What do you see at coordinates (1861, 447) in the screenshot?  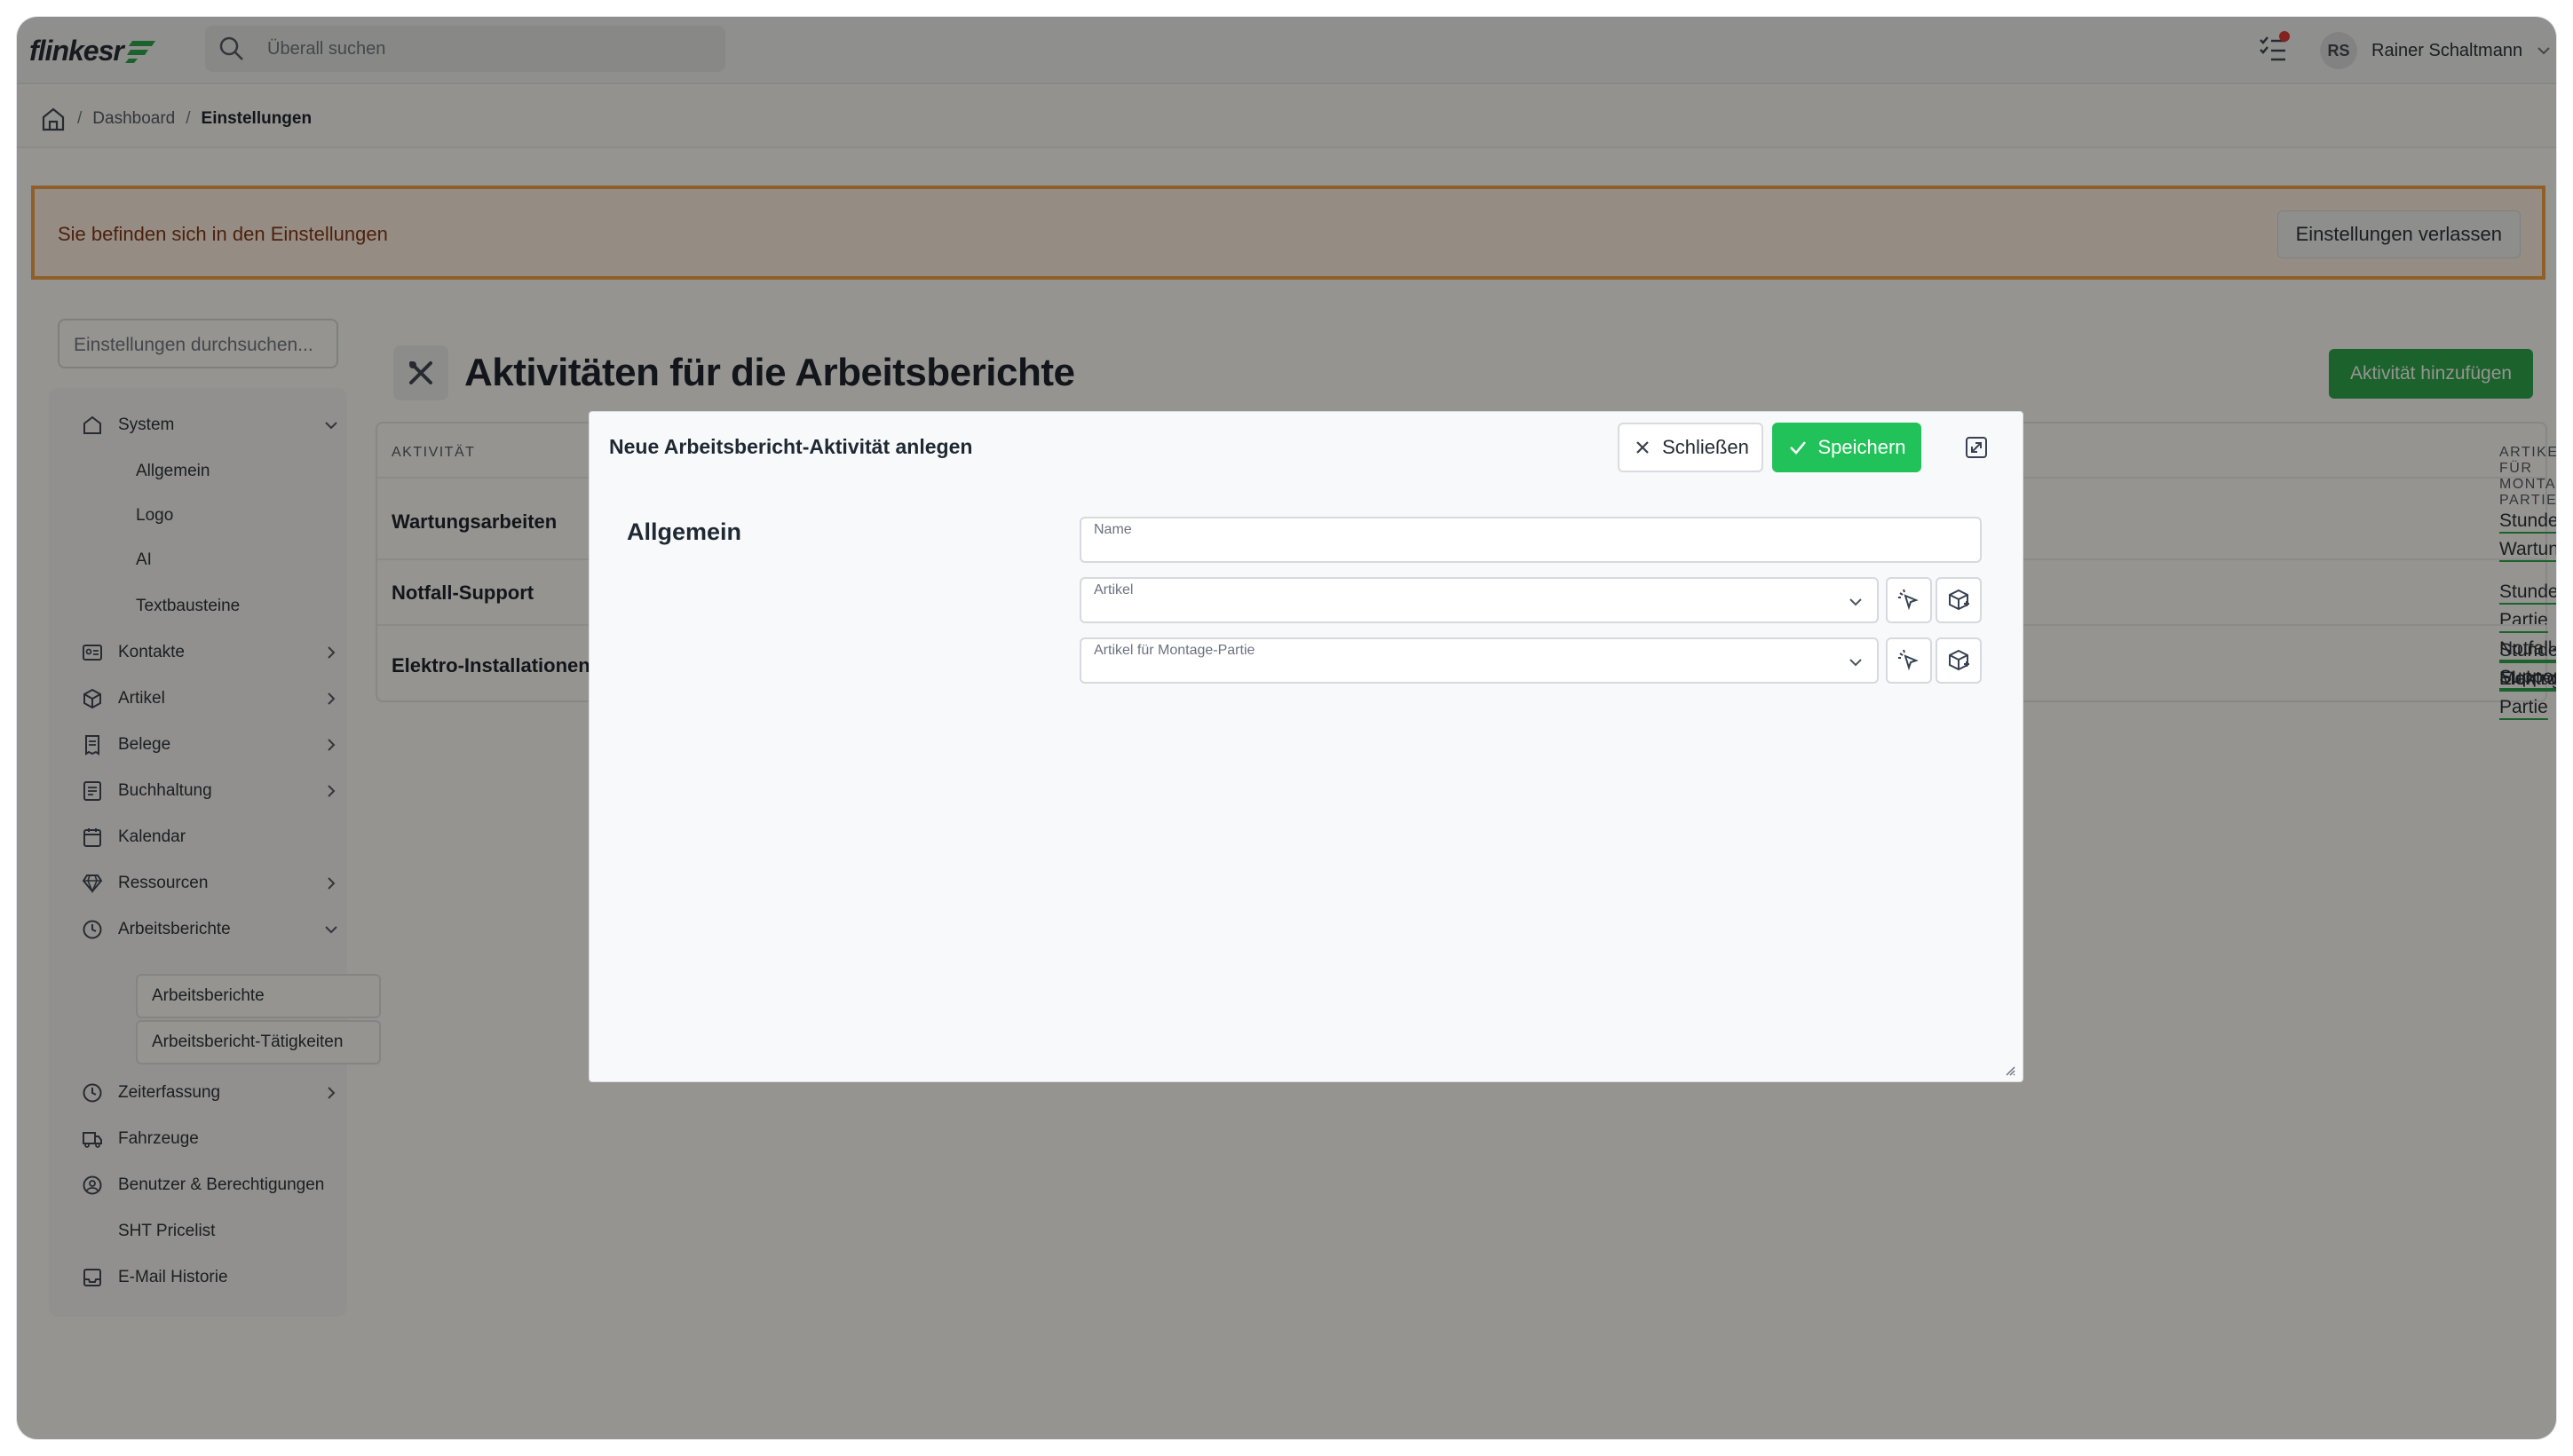 I see `save-label: Speichern` at bounding box center [1861, 447].